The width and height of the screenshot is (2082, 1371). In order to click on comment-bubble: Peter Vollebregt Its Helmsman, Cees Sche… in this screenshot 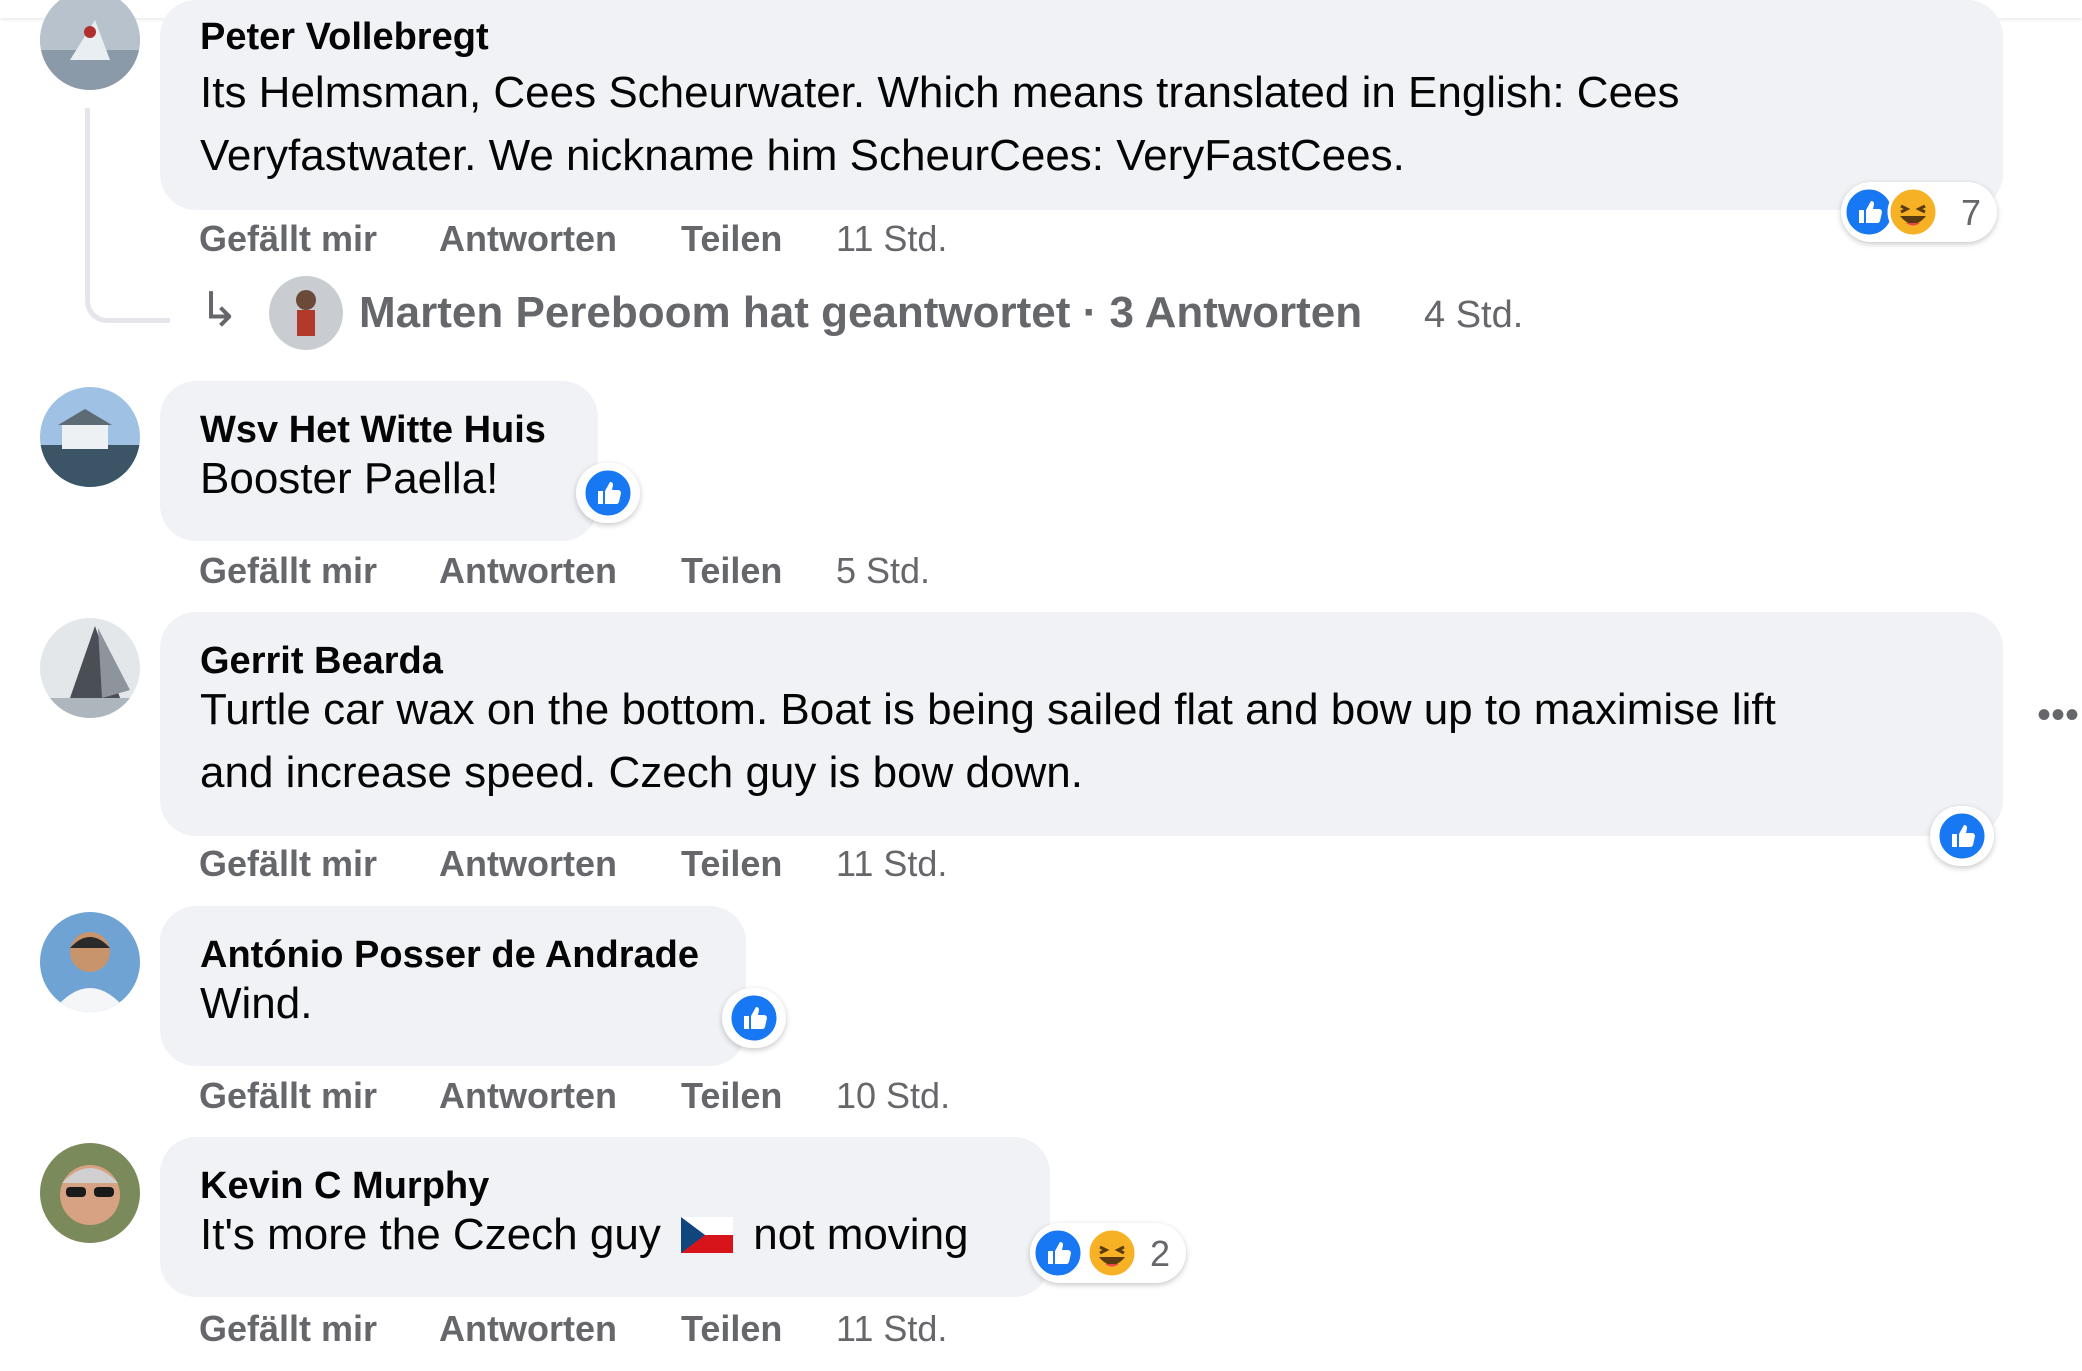, I will do `click(1081, 105)`.